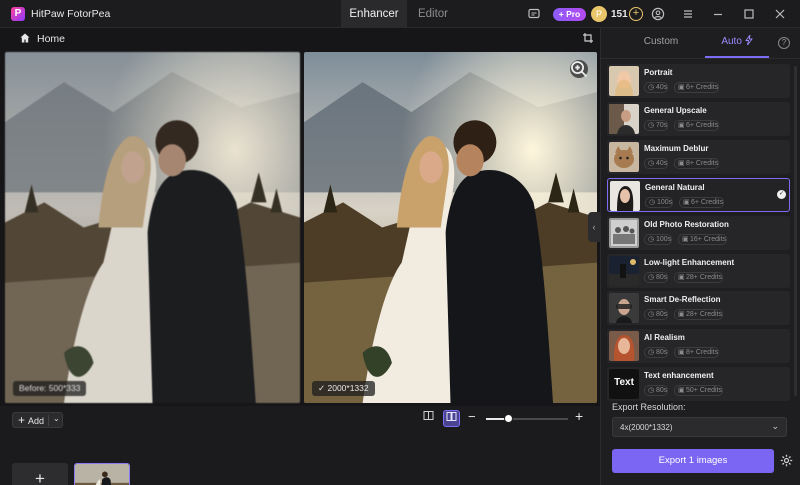 The height and width of the screenshot is (485, 800). What do you see at coordinates (656, 125) in the screenshot?
I see `time-badge: ◷ 70s` at bounding box center [656, 125].